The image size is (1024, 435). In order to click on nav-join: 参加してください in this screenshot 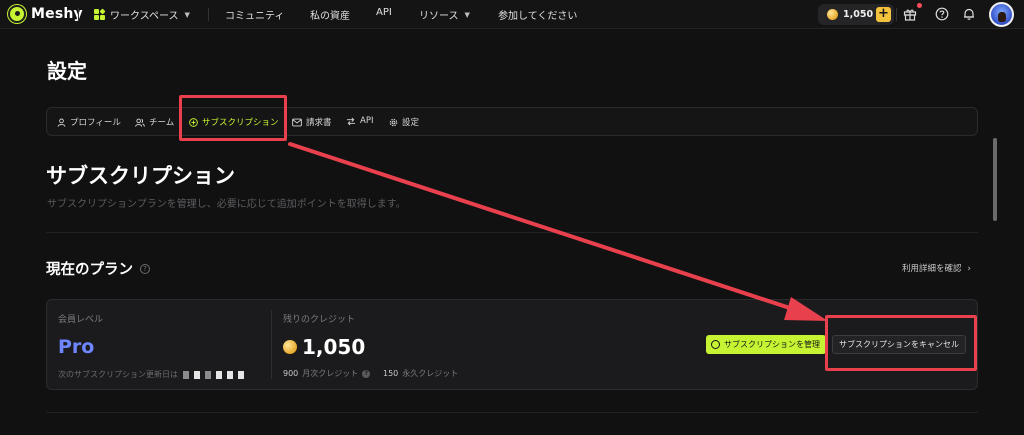, I will do `click(537, 14)`.